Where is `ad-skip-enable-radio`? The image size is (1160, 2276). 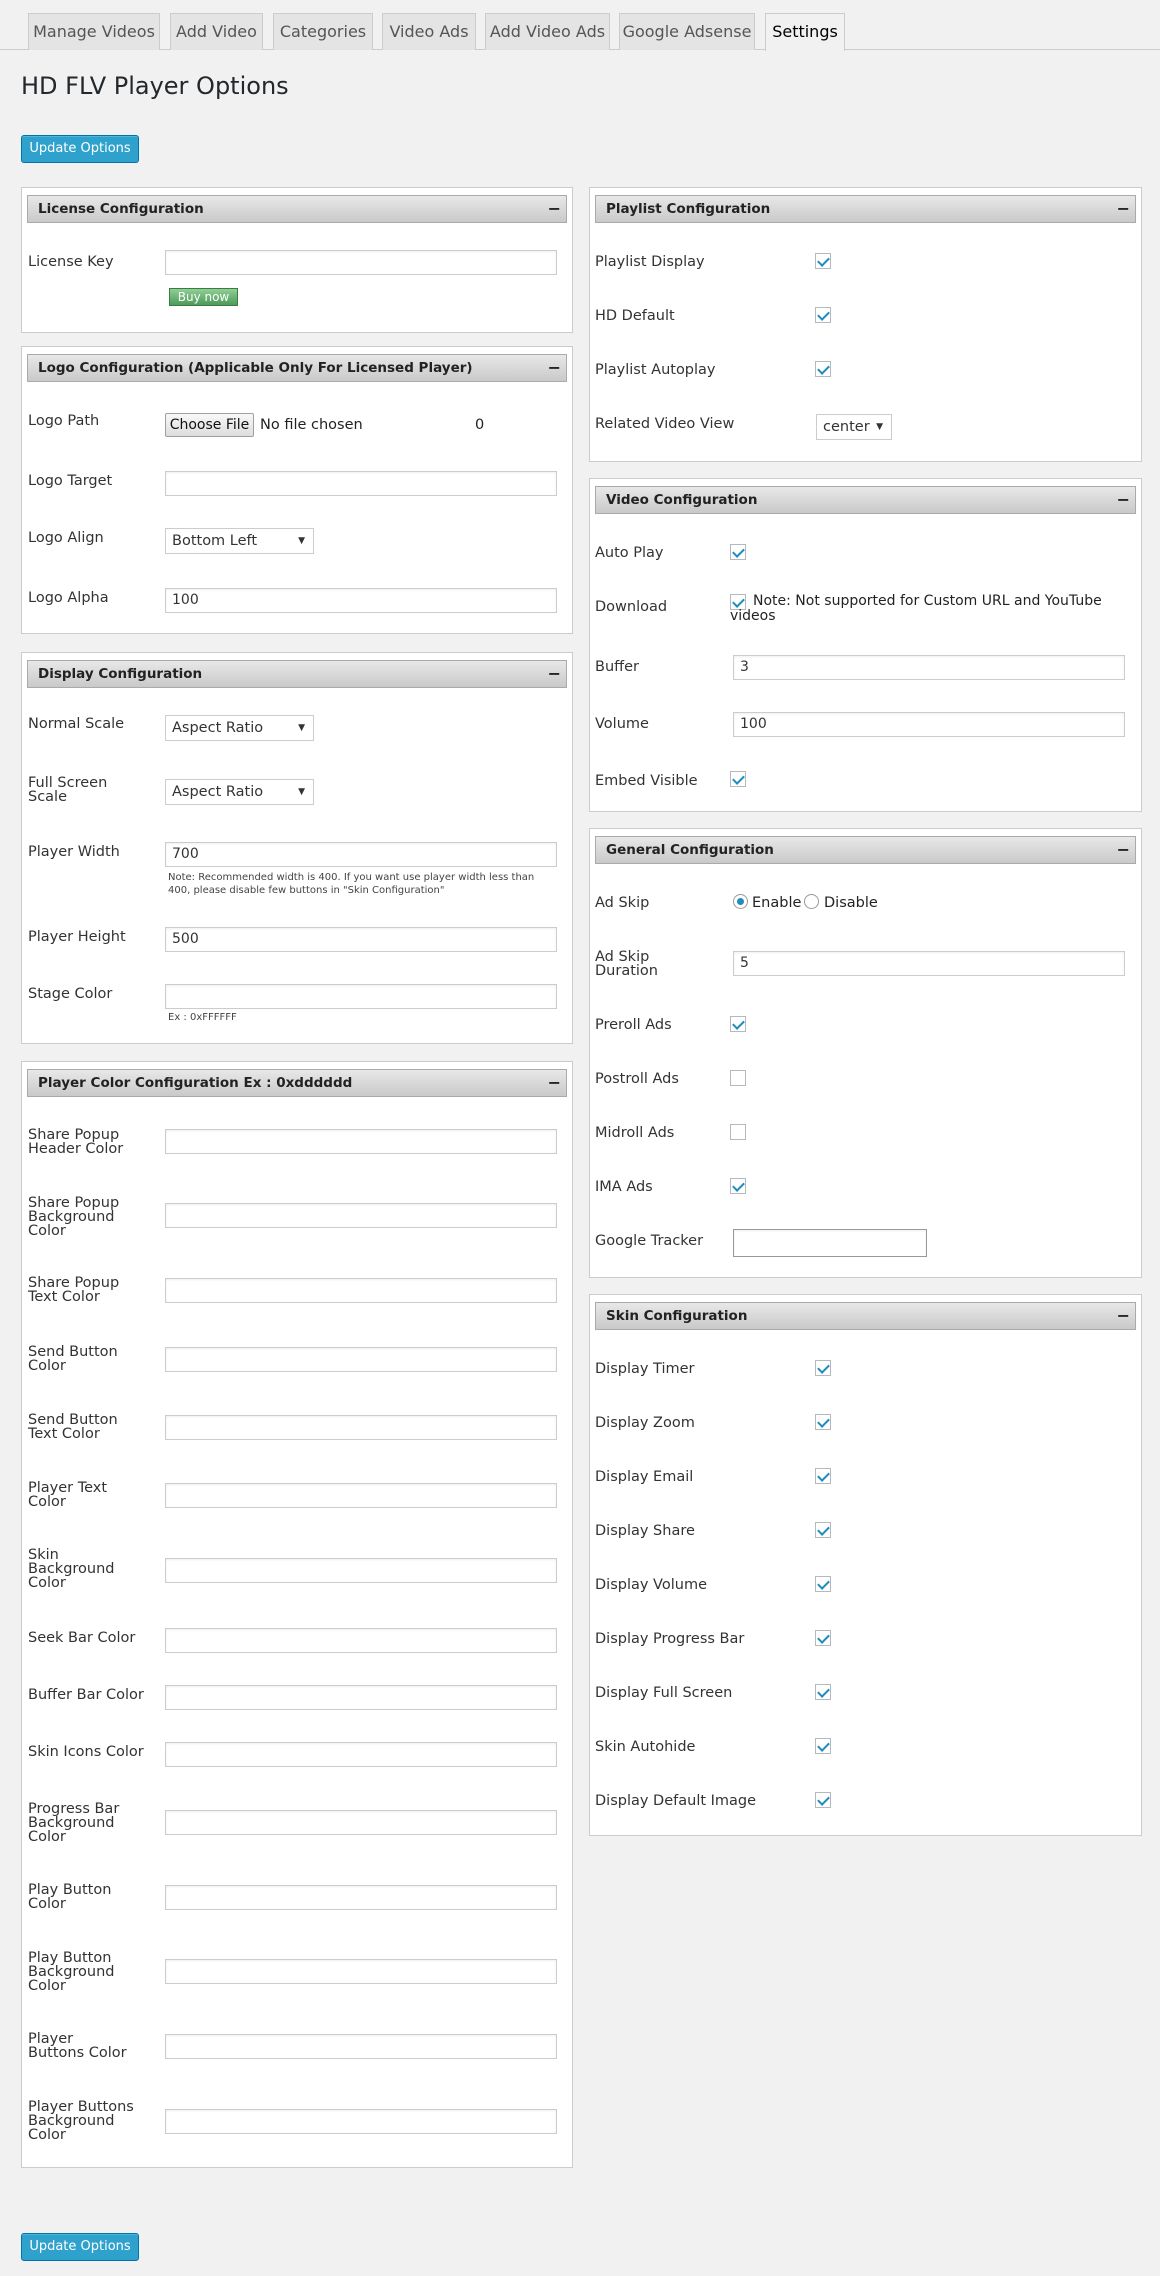
ad-skip-enable-radio is located at coordinates (740, 901).